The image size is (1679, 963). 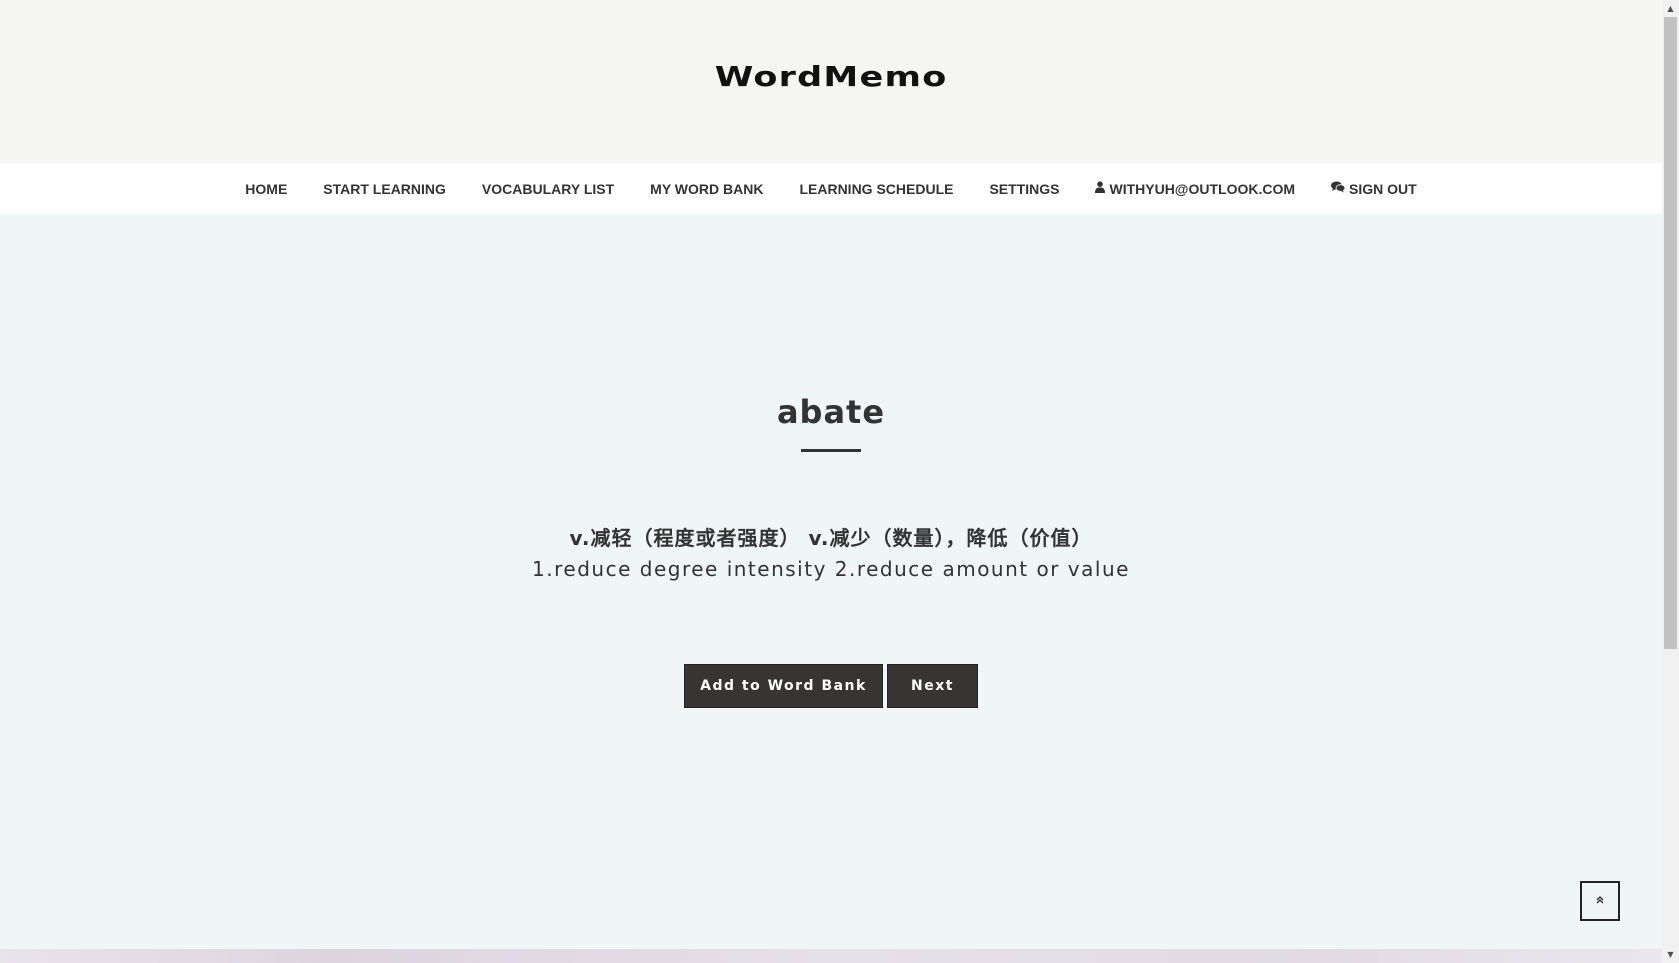 What do you see at coordinates (1383, 188) in the screenshot?
I see `nav-item-label: SIGN OUT` at bounding box center [1383, 188].